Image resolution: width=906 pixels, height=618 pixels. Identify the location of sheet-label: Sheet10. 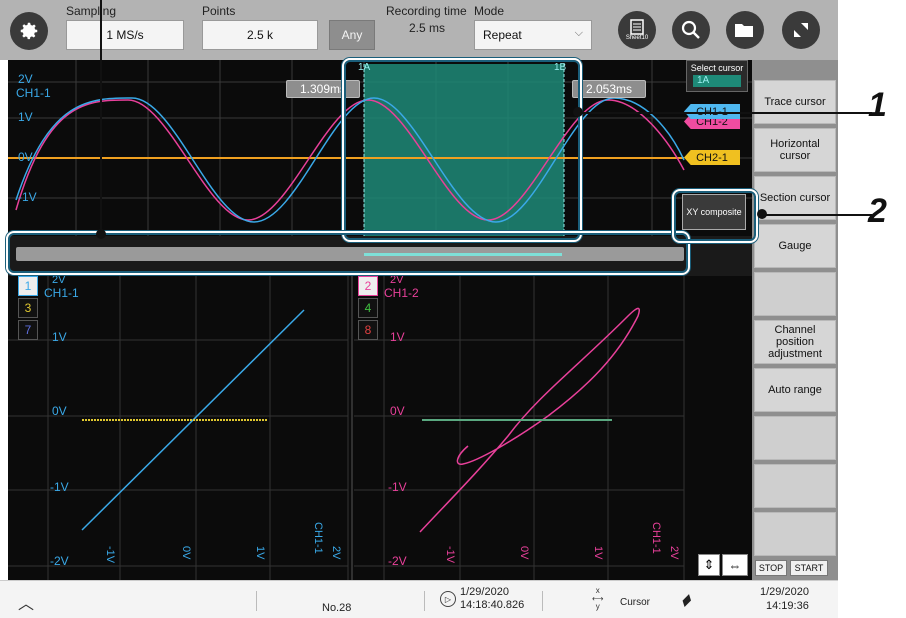
(637, 38).